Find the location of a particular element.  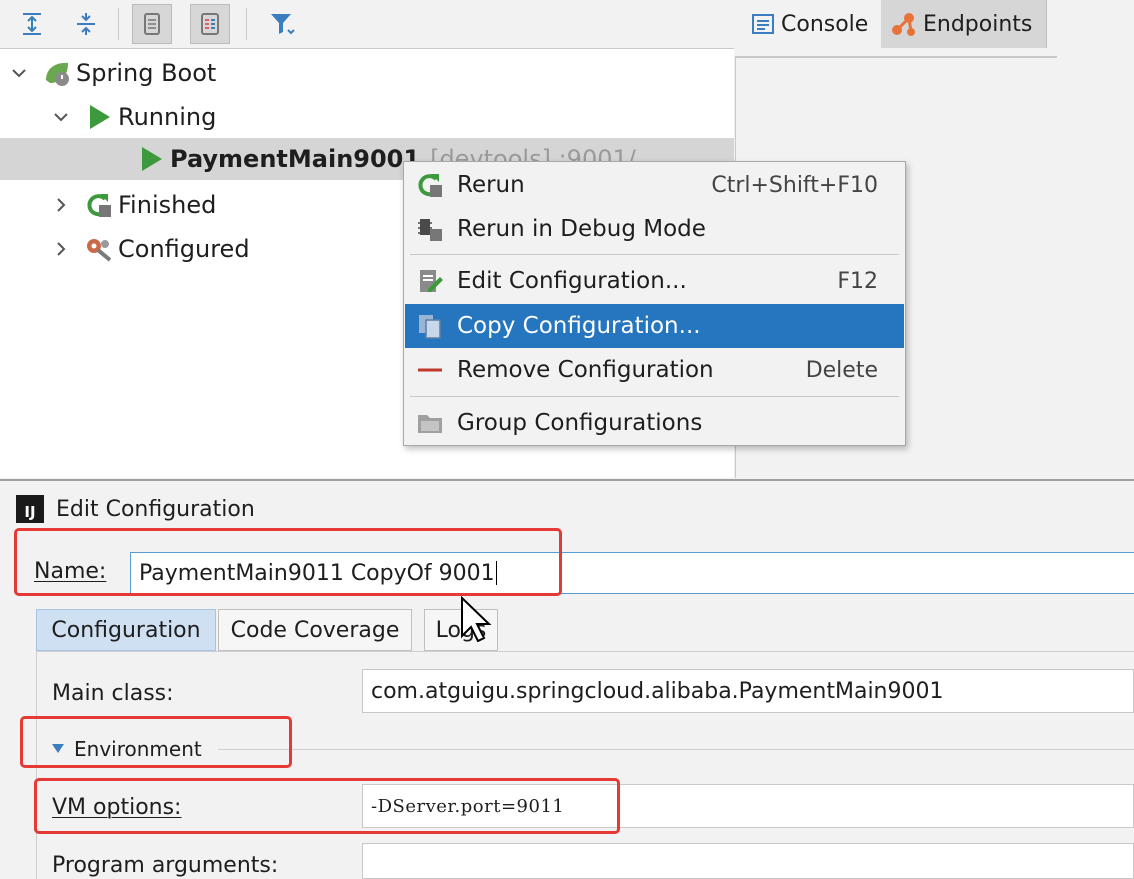

program-arguments-input is located at coordinates (748, 861).